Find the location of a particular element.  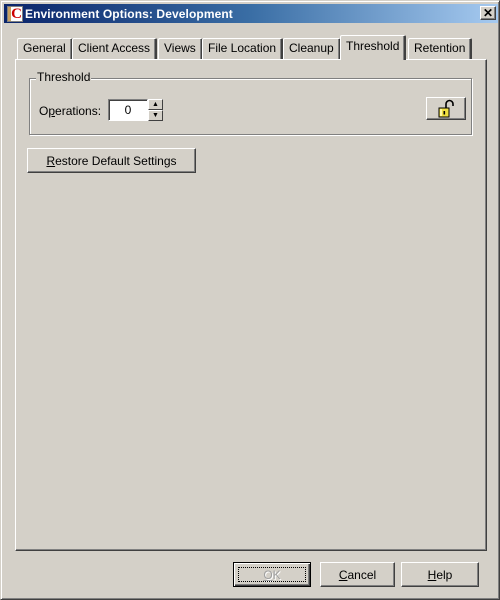

tab-general: General is located at coordinates (45, 48).